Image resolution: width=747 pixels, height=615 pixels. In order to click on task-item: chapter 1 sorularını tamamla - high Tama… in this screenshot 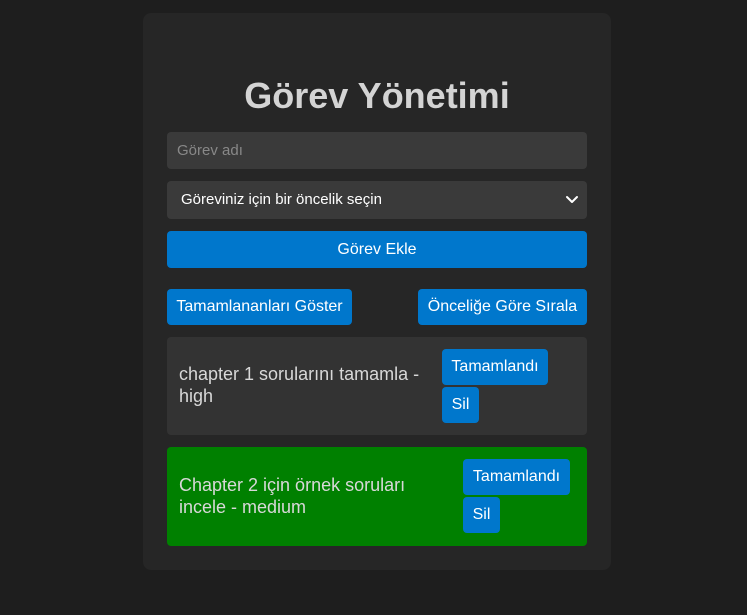, I will do `click(377, 386)`.